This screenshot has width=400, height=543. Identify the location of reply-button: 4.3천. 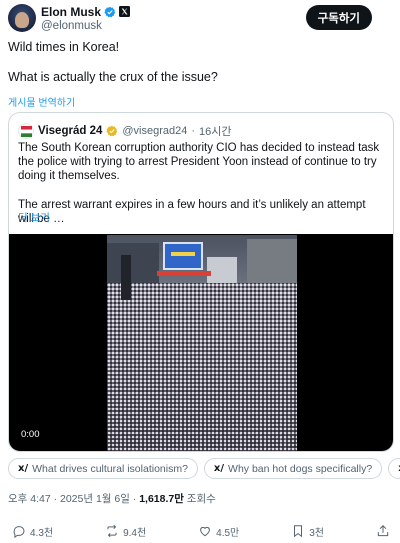
(32, 531).